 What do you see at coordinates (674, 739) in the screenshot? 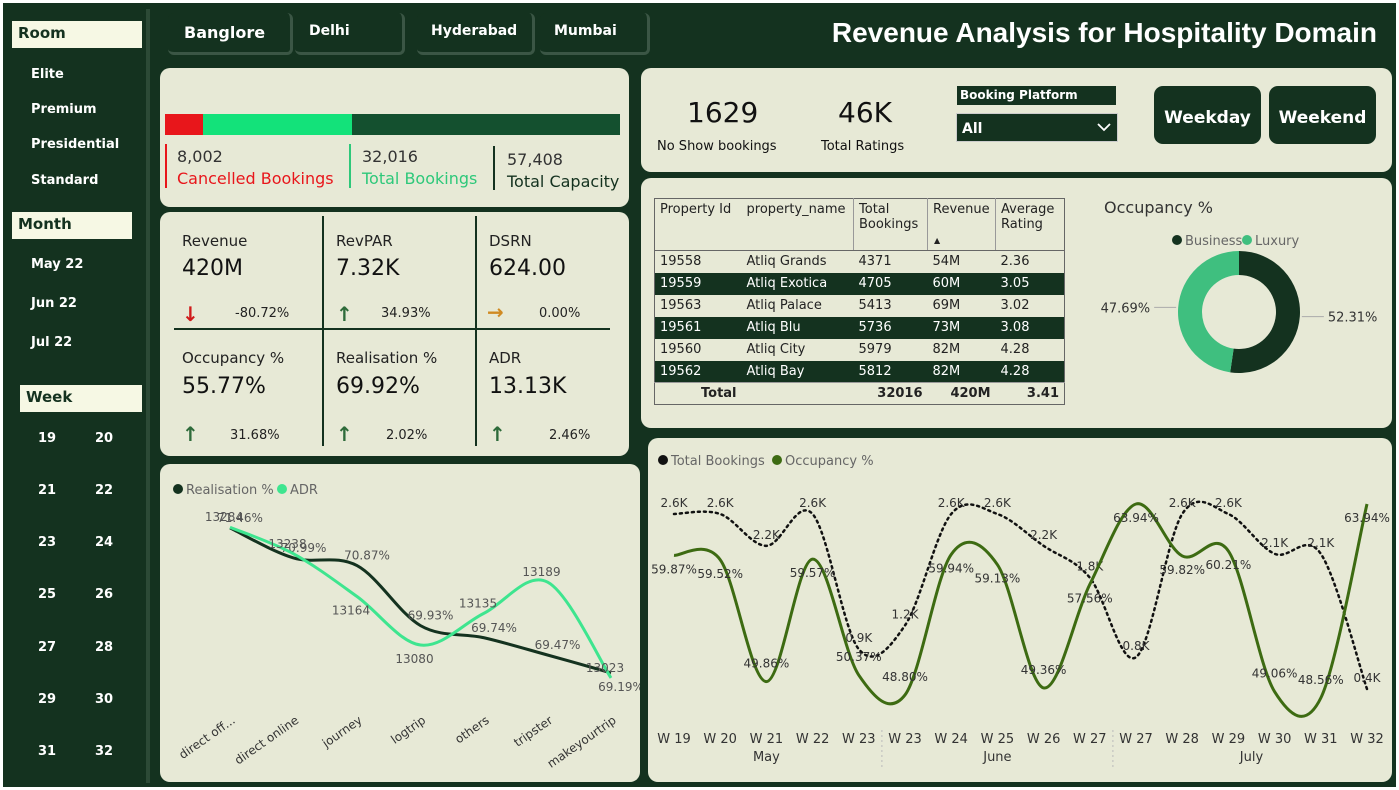
I see `x-tick-label: W 19` at bounding box center [674, 739].